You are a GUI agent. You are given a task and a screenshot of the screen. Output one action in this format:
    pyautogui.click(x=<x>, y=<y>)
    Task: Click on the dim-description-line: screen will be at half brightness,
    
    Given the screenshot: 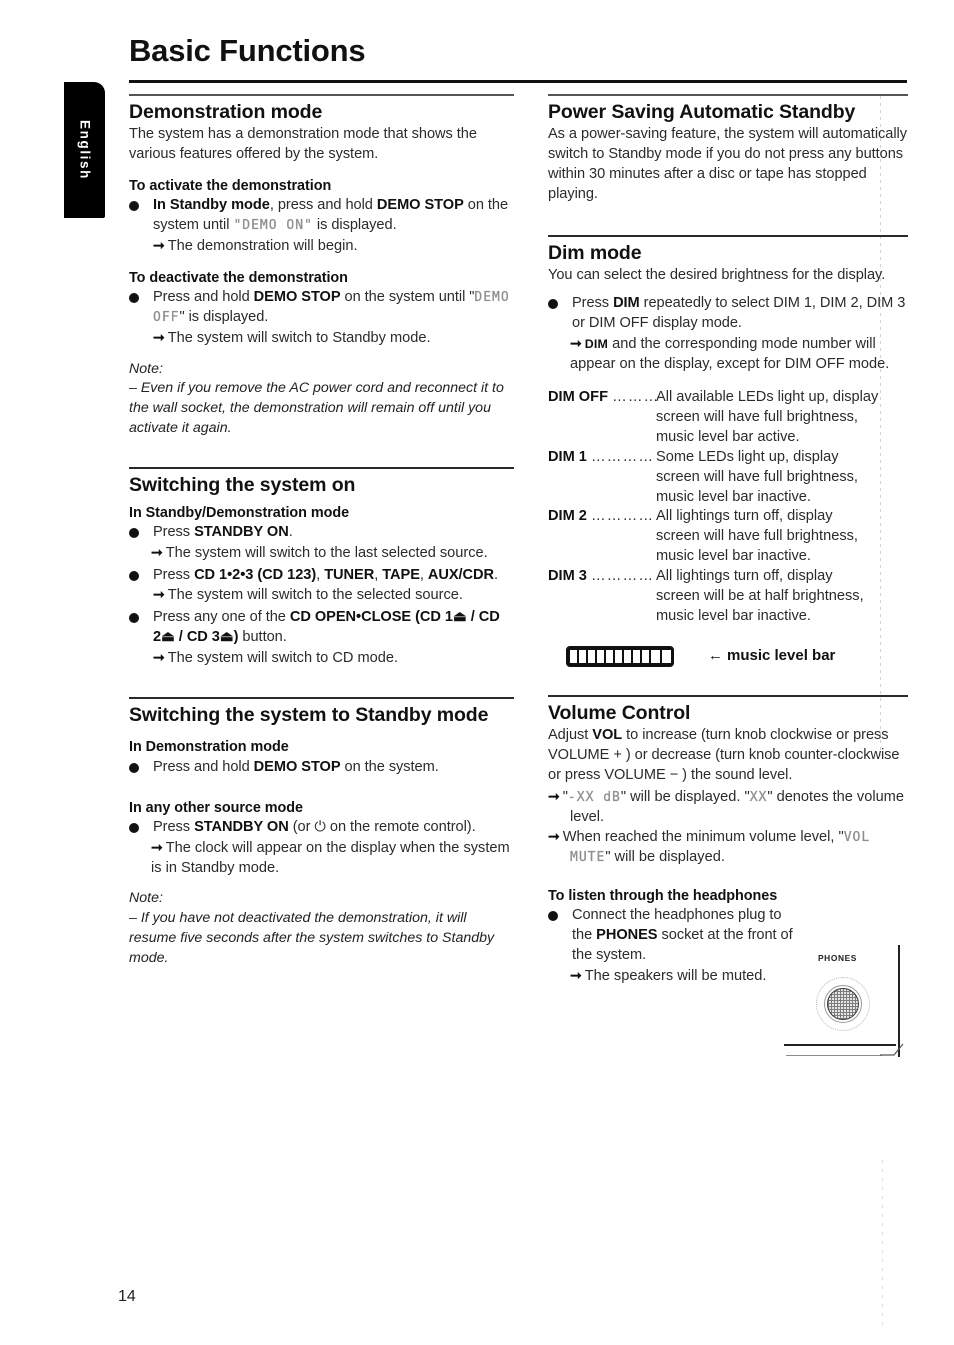 What is the action you would take?
    pyautogui.click(x=760, y=595)
    